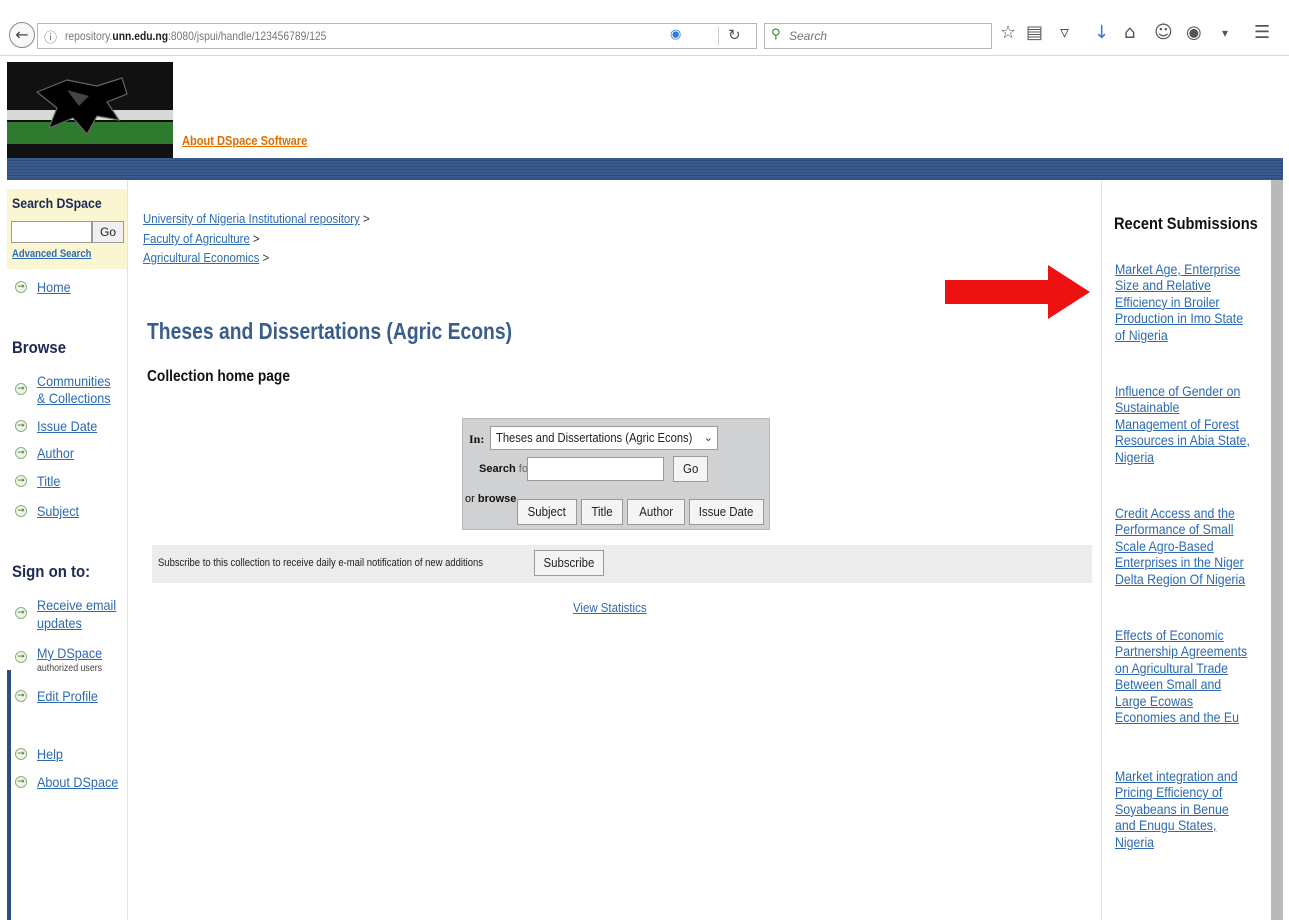  Describe the element at coordinates (610, 607) in the screenshot. I see `view-statistics-link: View Statistics` at that location.